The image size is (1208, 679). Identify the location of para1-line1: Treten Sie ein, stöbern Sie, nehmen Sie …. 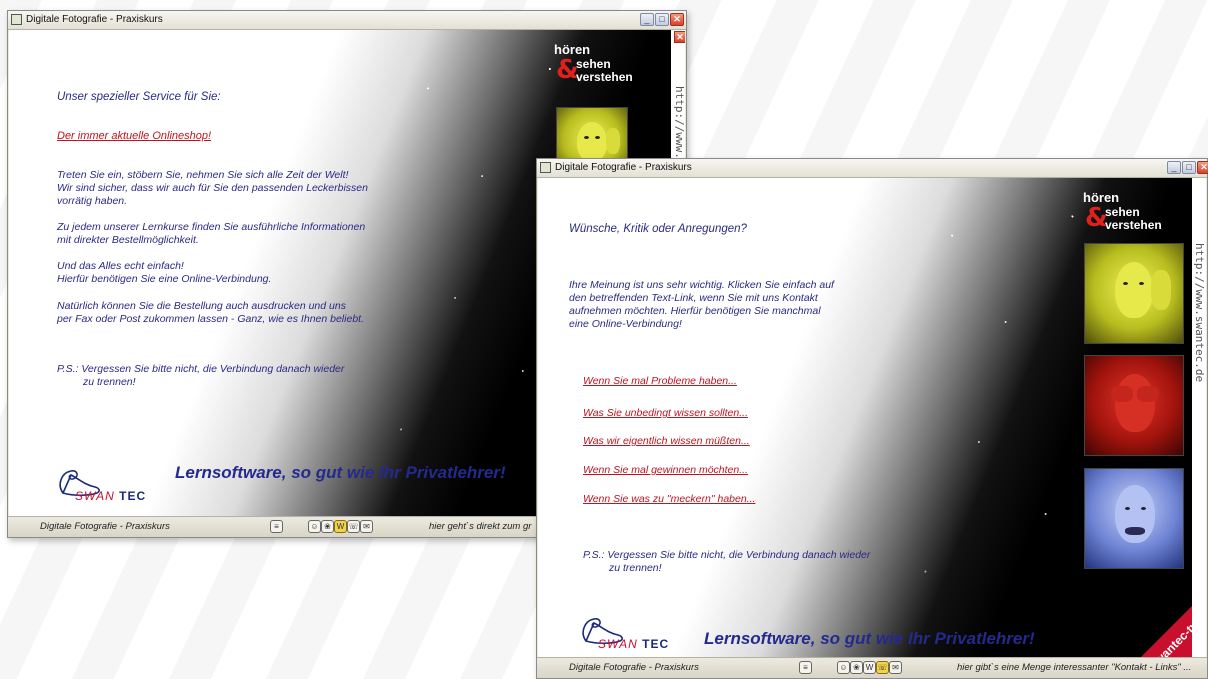
(203, 175).